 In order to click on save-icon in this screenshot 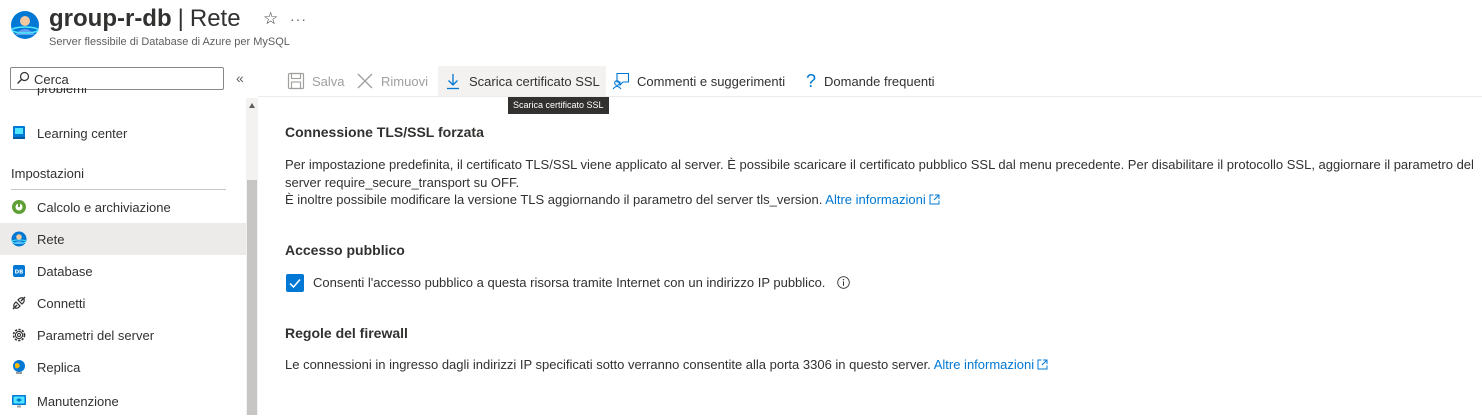, I will do `click(296, 81)`.